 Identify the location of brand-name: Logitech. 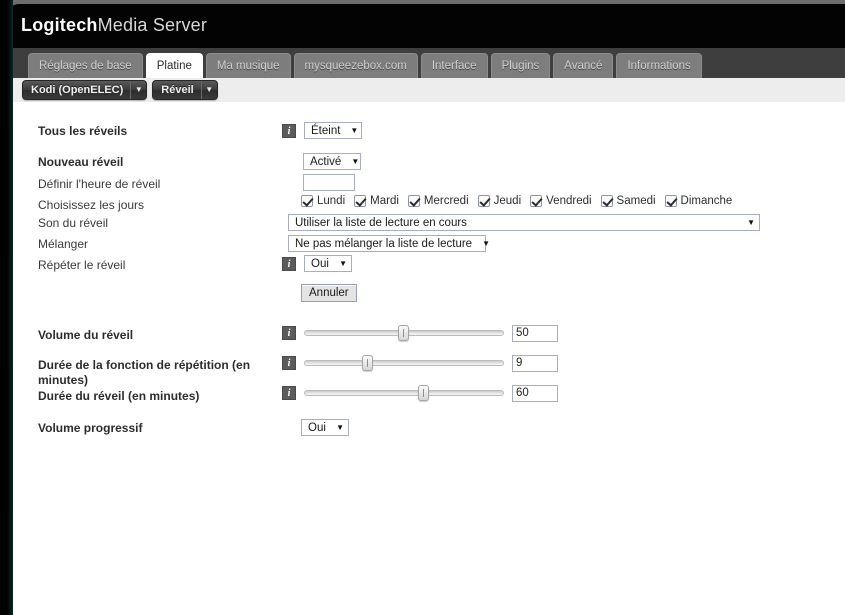
(59, 25).